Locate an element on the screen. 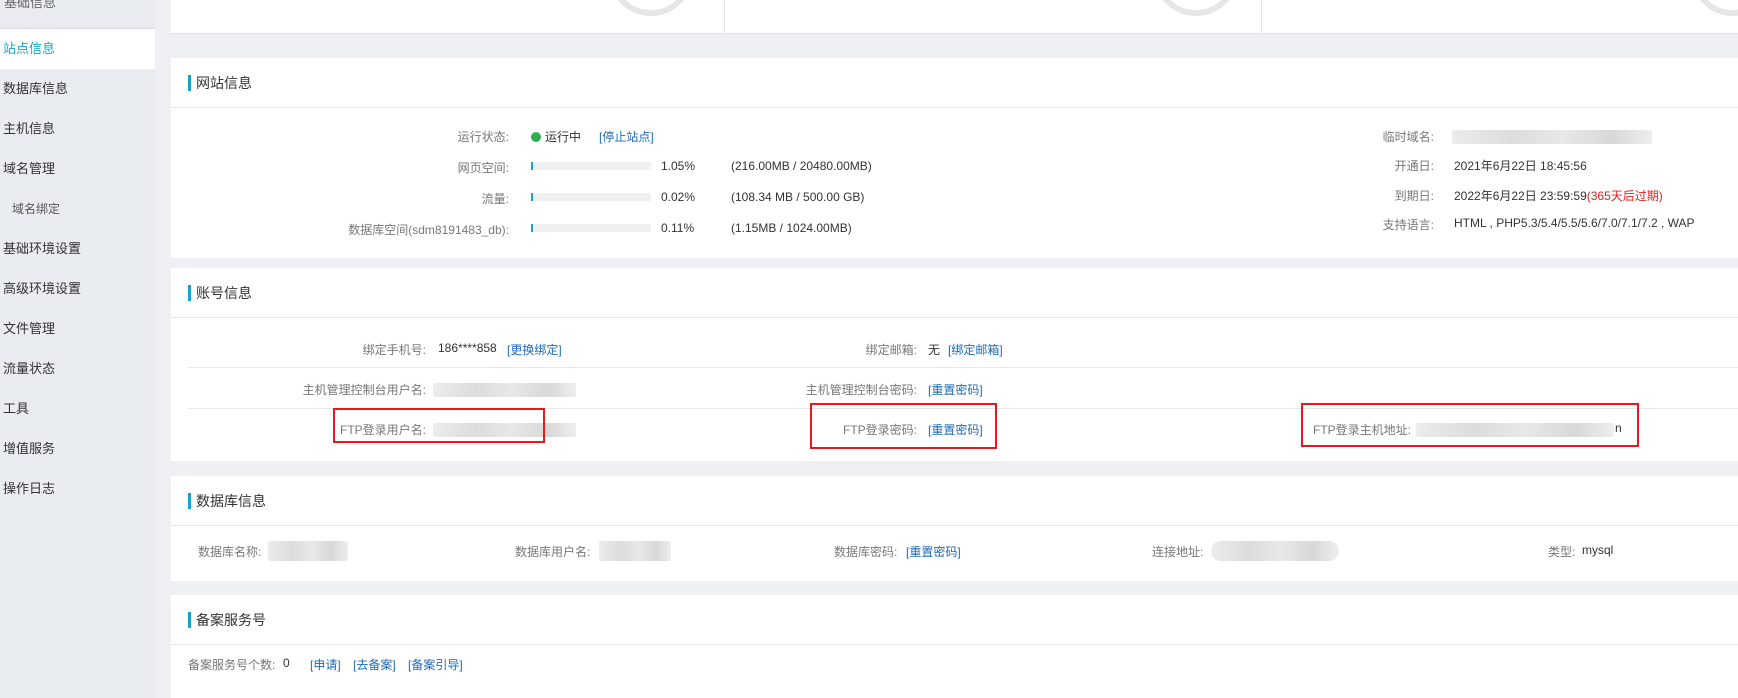  db-password-label: 数据库密码: is located at coordinates (866, 552).